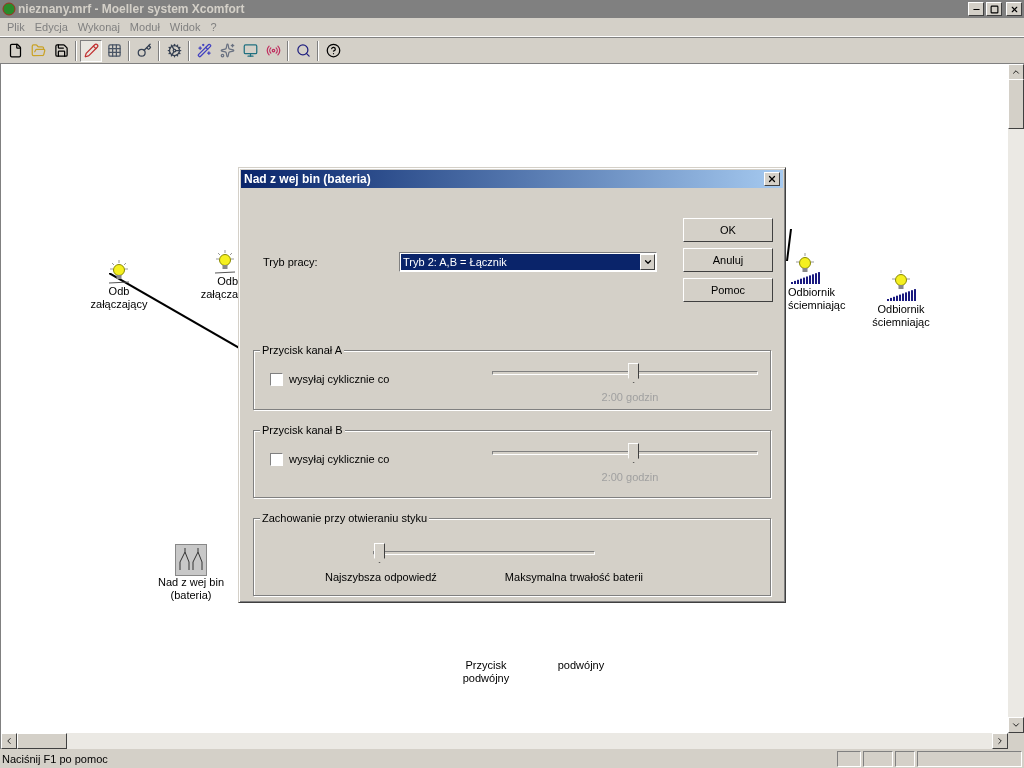 The image size is (1024, 768). What do you see at coordinates (38, 50) in the screenshot?
I see `folder-icon` at bounding box center [38, 50].